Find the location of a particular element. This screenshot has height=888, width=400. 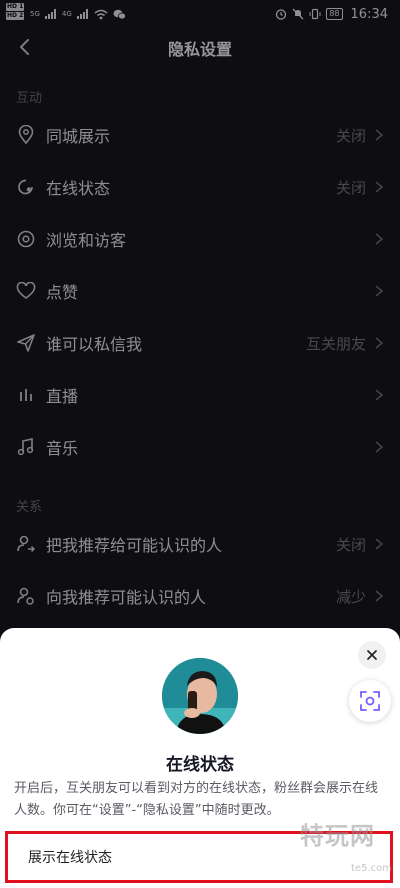

floating-scan-button is located at coordinates (370, 701).